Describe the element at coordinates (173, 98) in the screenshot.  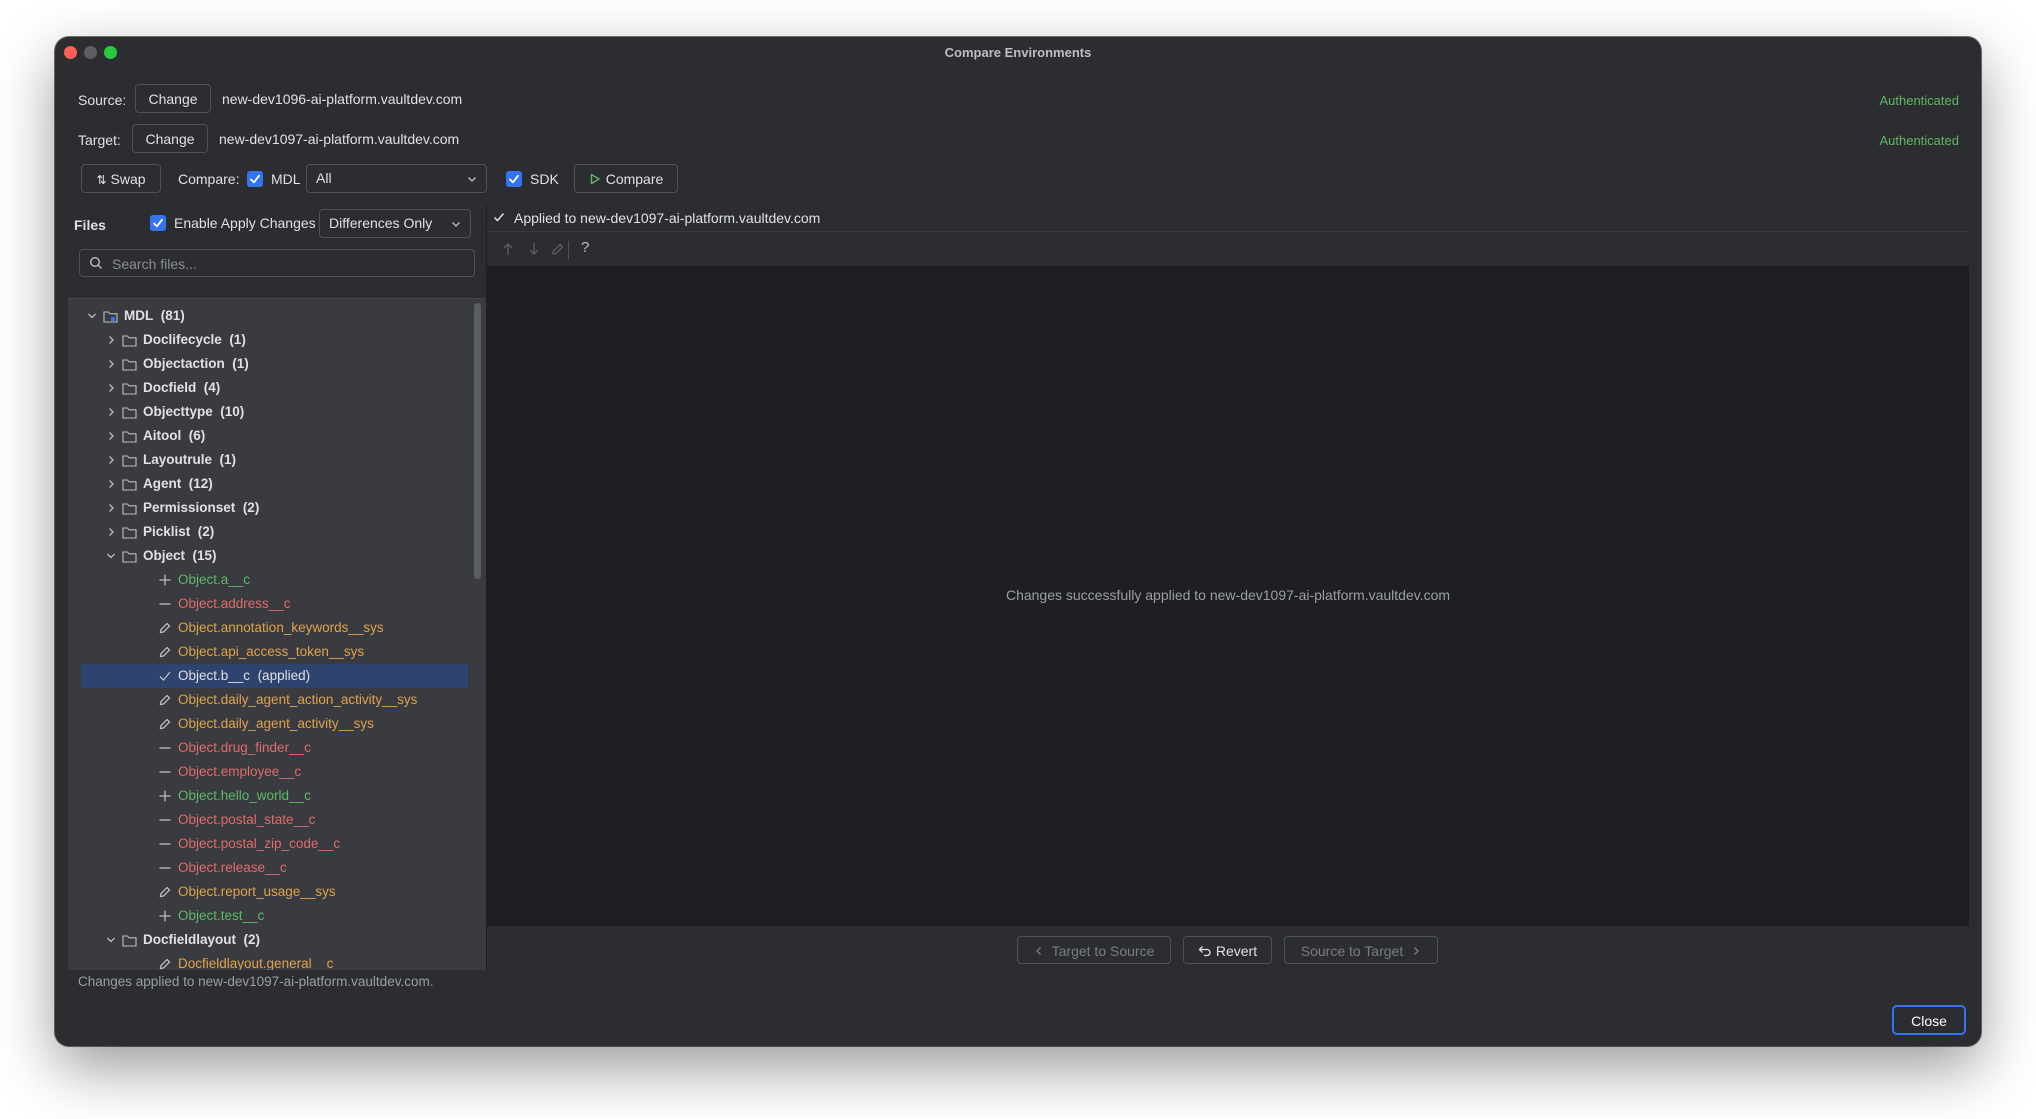
I see `source-change-button: Change` at that location.